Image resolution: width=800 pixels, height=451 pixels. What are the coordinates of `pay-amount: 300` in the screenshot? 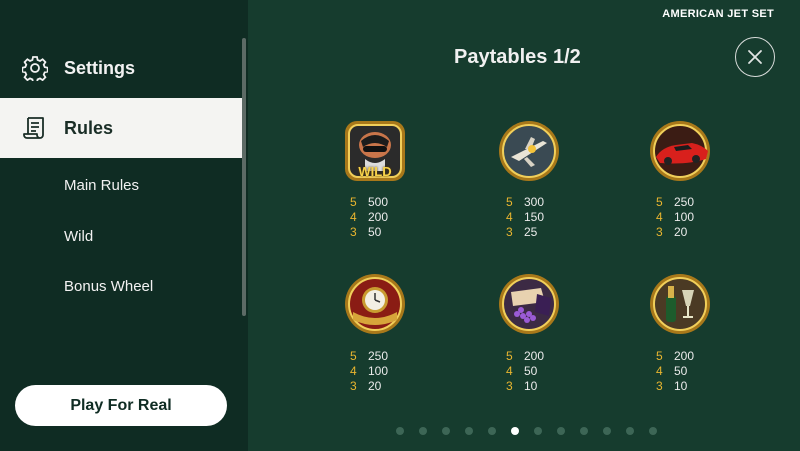 It's located at (534, 202).